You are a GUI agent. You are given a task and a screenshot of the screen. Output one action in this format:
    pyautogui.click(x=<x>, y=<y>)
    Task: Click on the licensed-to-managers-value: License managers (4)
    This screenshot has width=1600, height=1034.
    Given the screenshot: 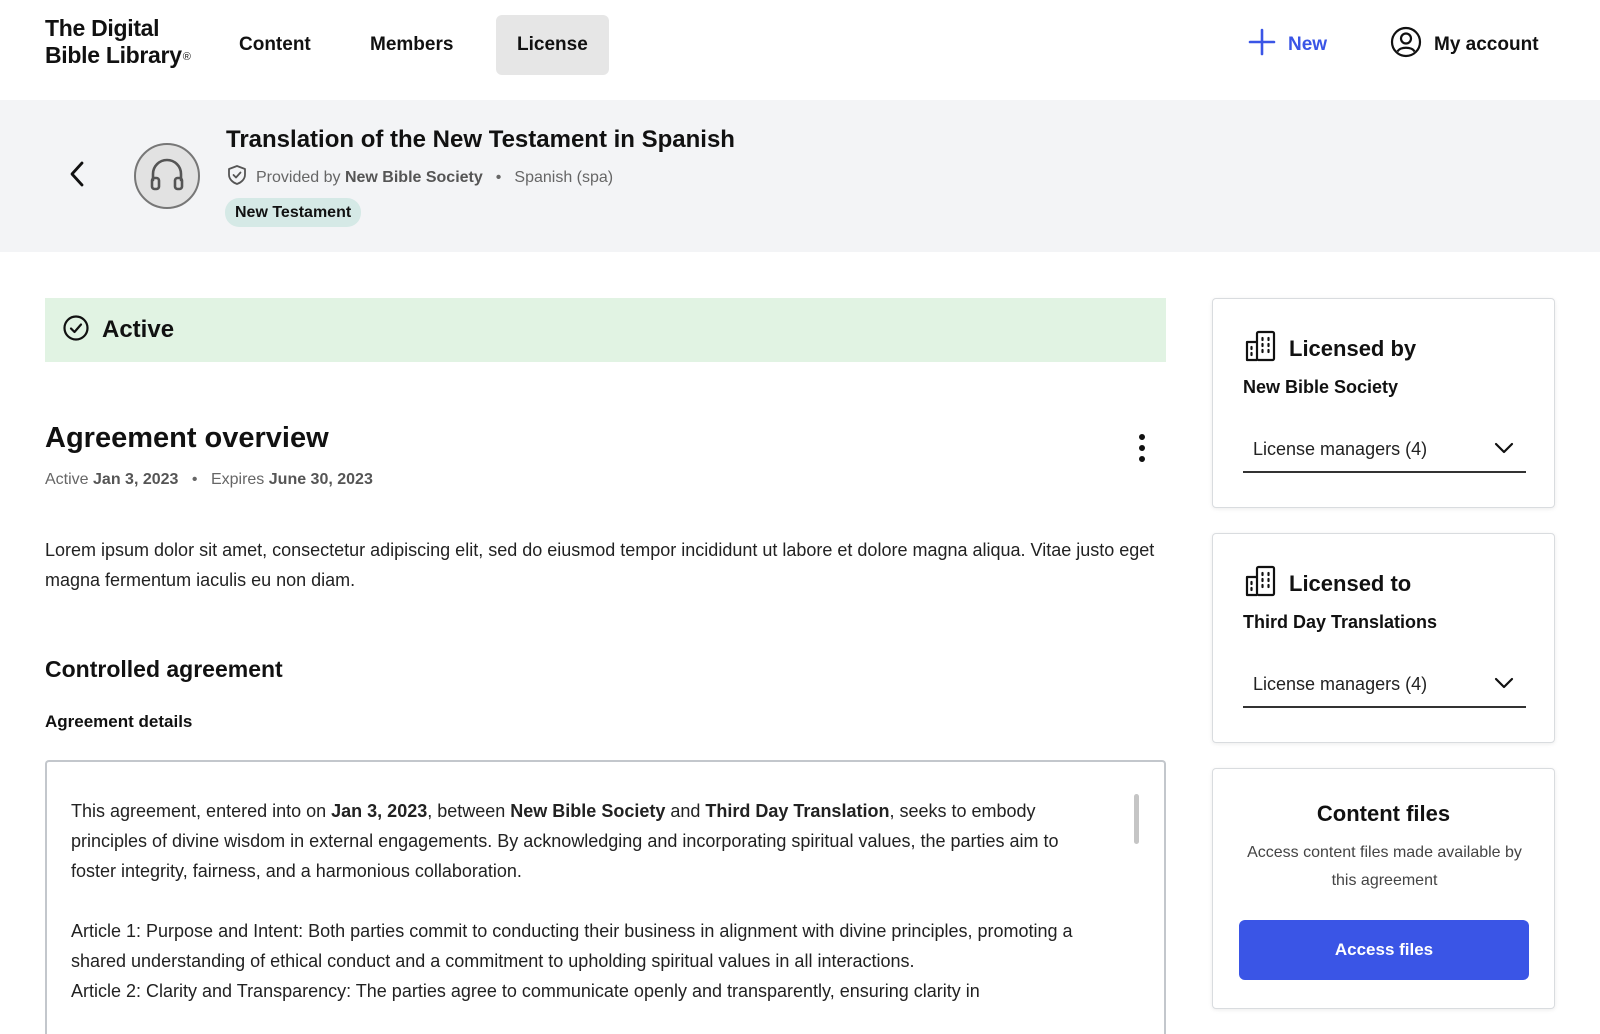 What is the action you would take?
    pyautogui.click(x=1340, y=683)
    